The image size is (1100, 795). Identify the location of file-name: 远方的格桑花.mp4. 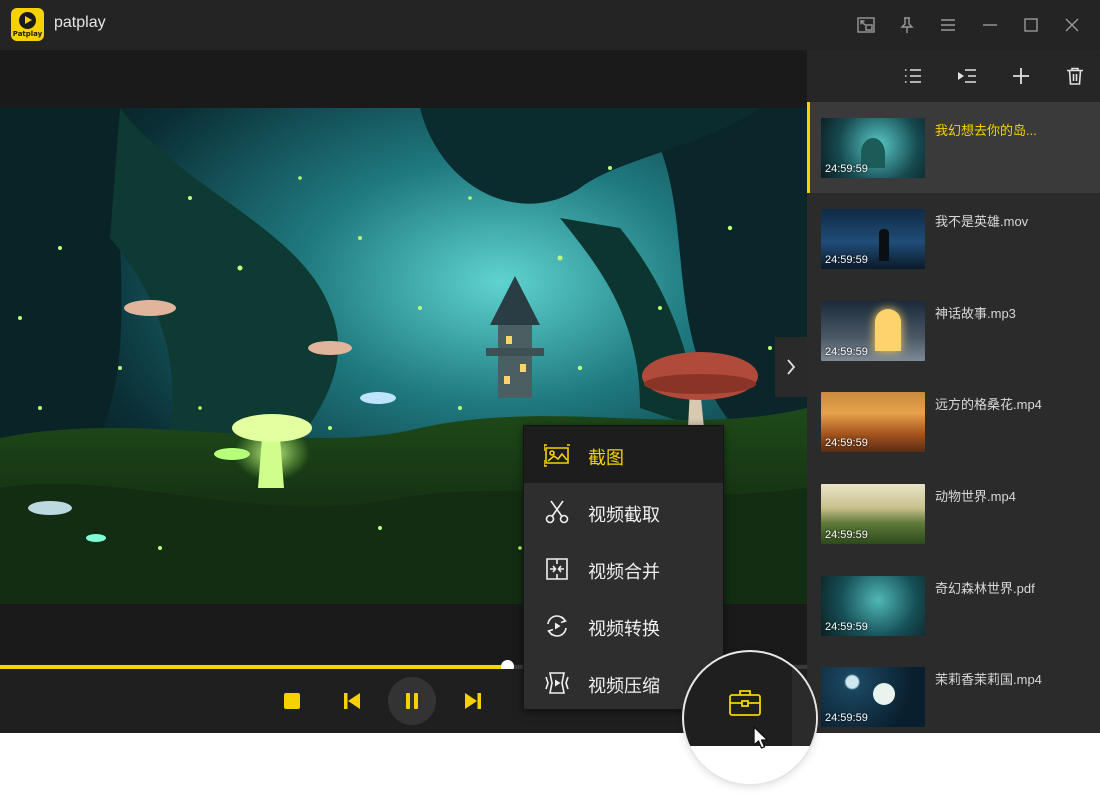
(988, 404).